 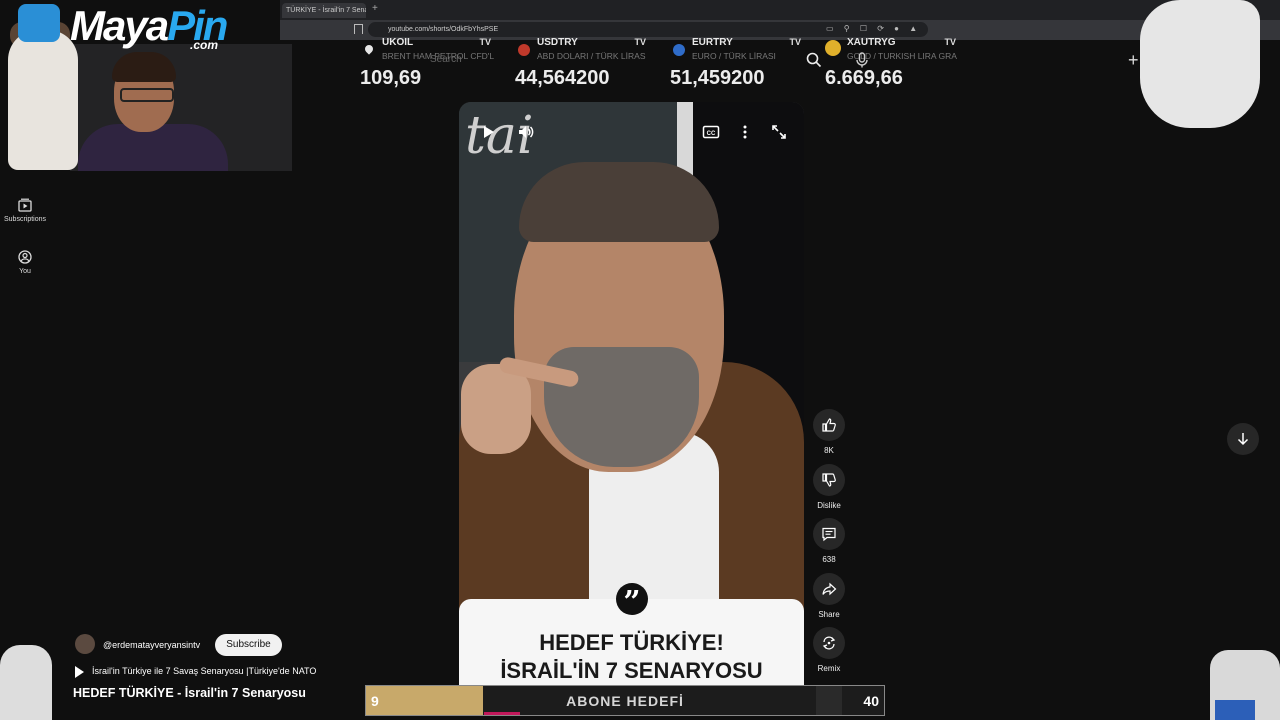 I want to click on logo-emblem-icon, so click(x=39, y=23).